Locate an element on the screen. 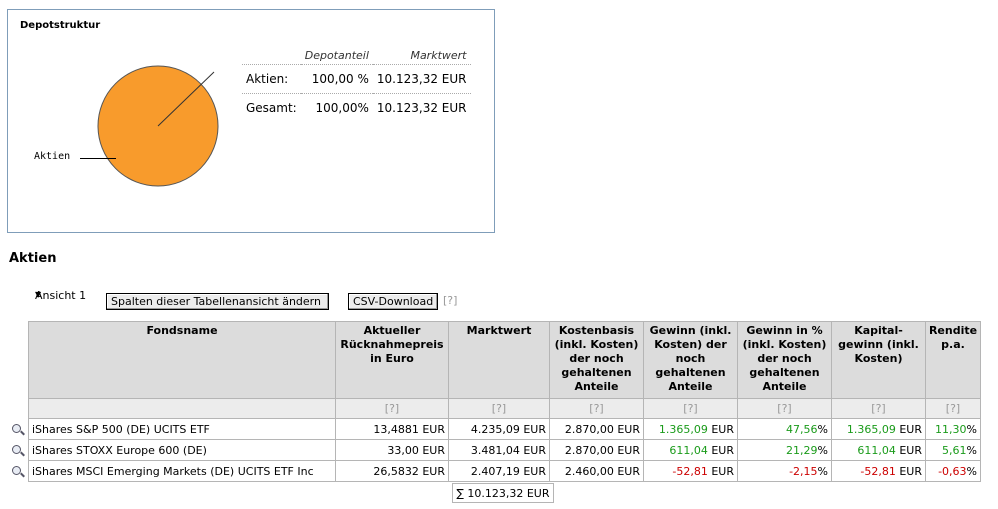 Image resolution: width=998 pixels, height=509 pixels. gain-amount: 1.365,09 is located at coordinates (683, 429).